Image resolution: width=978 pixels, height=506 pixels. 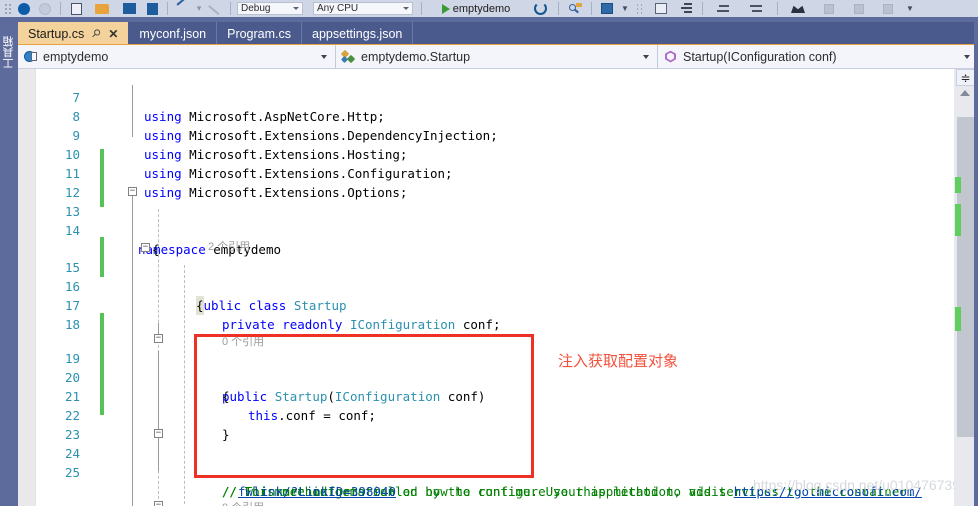 What do you see at coordinates (177, 56) in the screenshot?
I see `project-dropdown: emptydemo` at bounding box center [177, 56].